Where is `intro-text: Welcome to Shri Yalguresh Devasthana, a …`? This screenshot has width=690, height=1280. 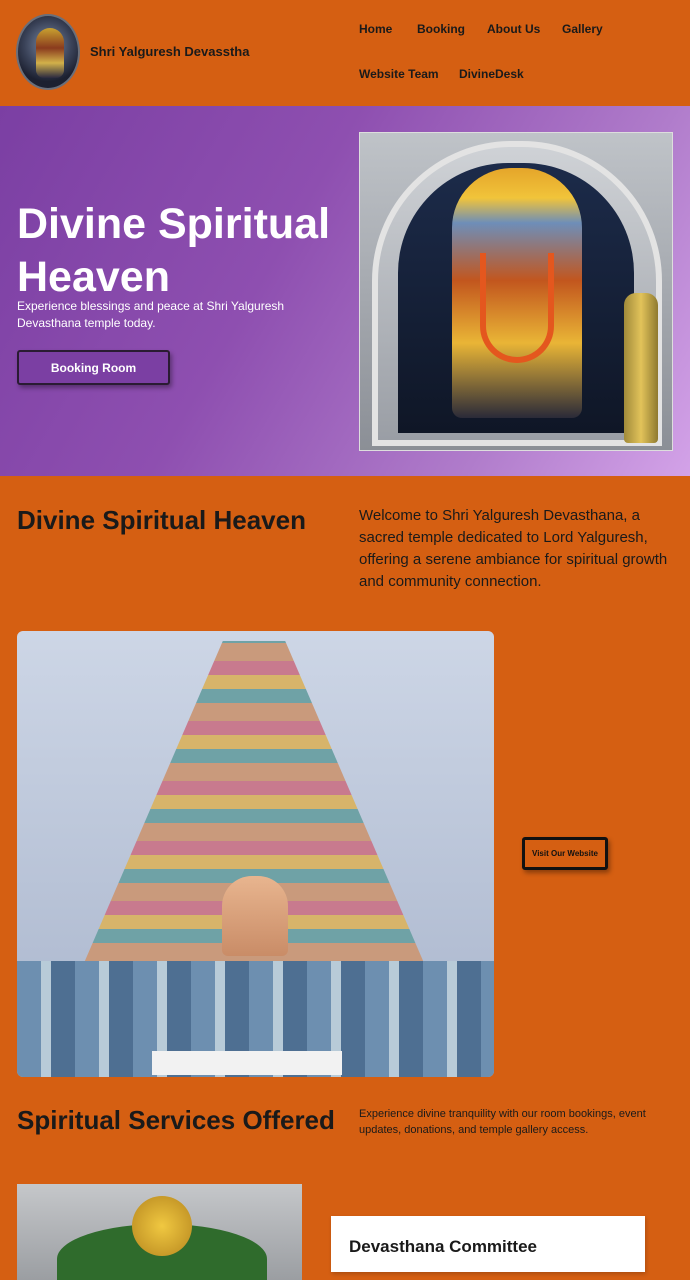 intro-text: Welcome to Shri Yalguresh Devasthana, a … is located at coordinates (513, 548).